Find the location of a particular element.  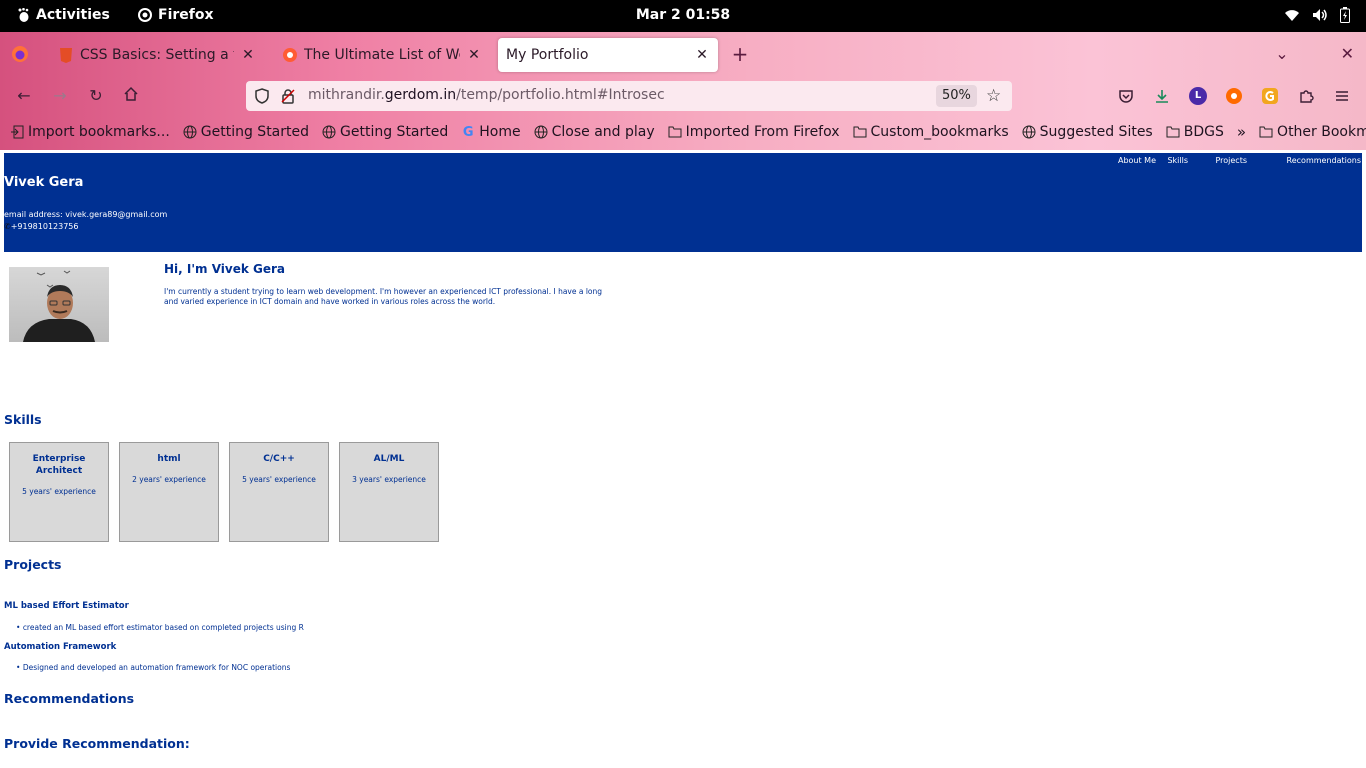

activities-button: Activities is located at coordinates (64, 15).